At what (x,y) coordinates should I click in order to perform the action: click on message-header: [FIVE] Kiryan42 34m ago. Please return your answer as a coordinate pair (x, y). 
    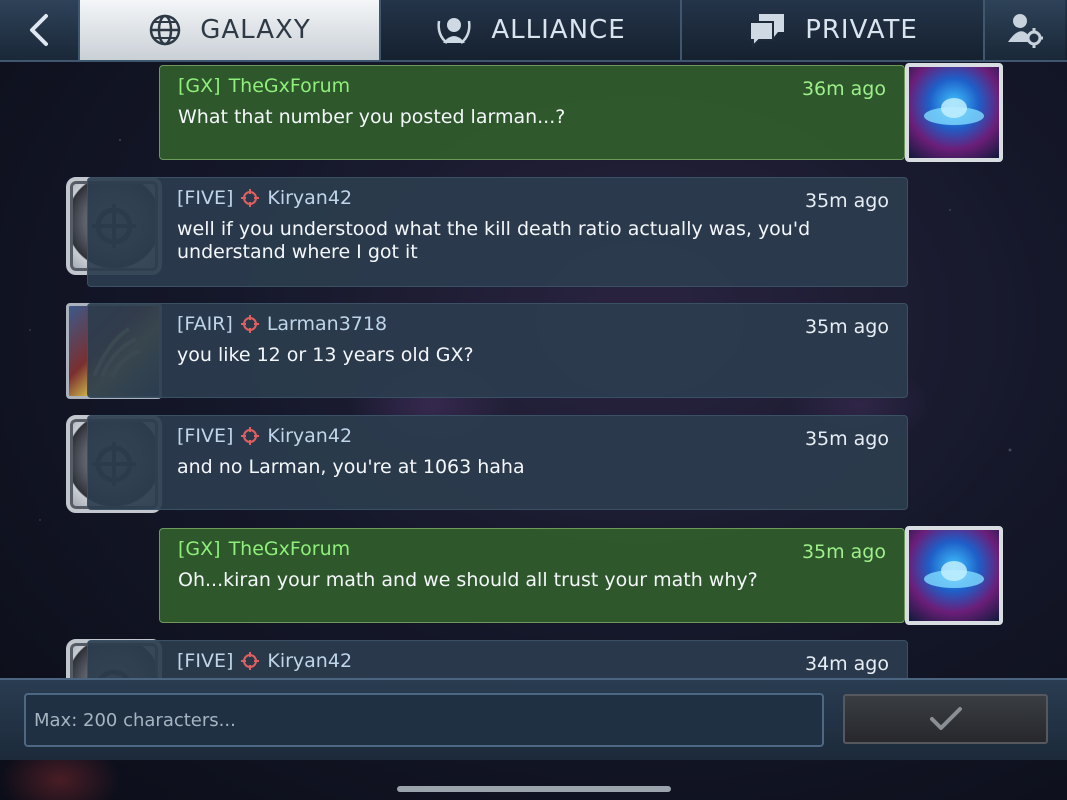
    Looking at the image, I should click on (497, 659).